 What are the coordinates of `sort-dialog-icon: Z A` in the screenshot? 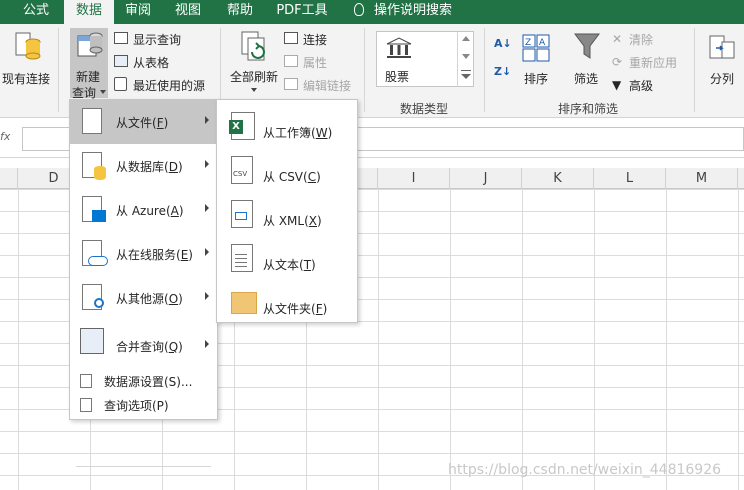 It's located at (536, 48).